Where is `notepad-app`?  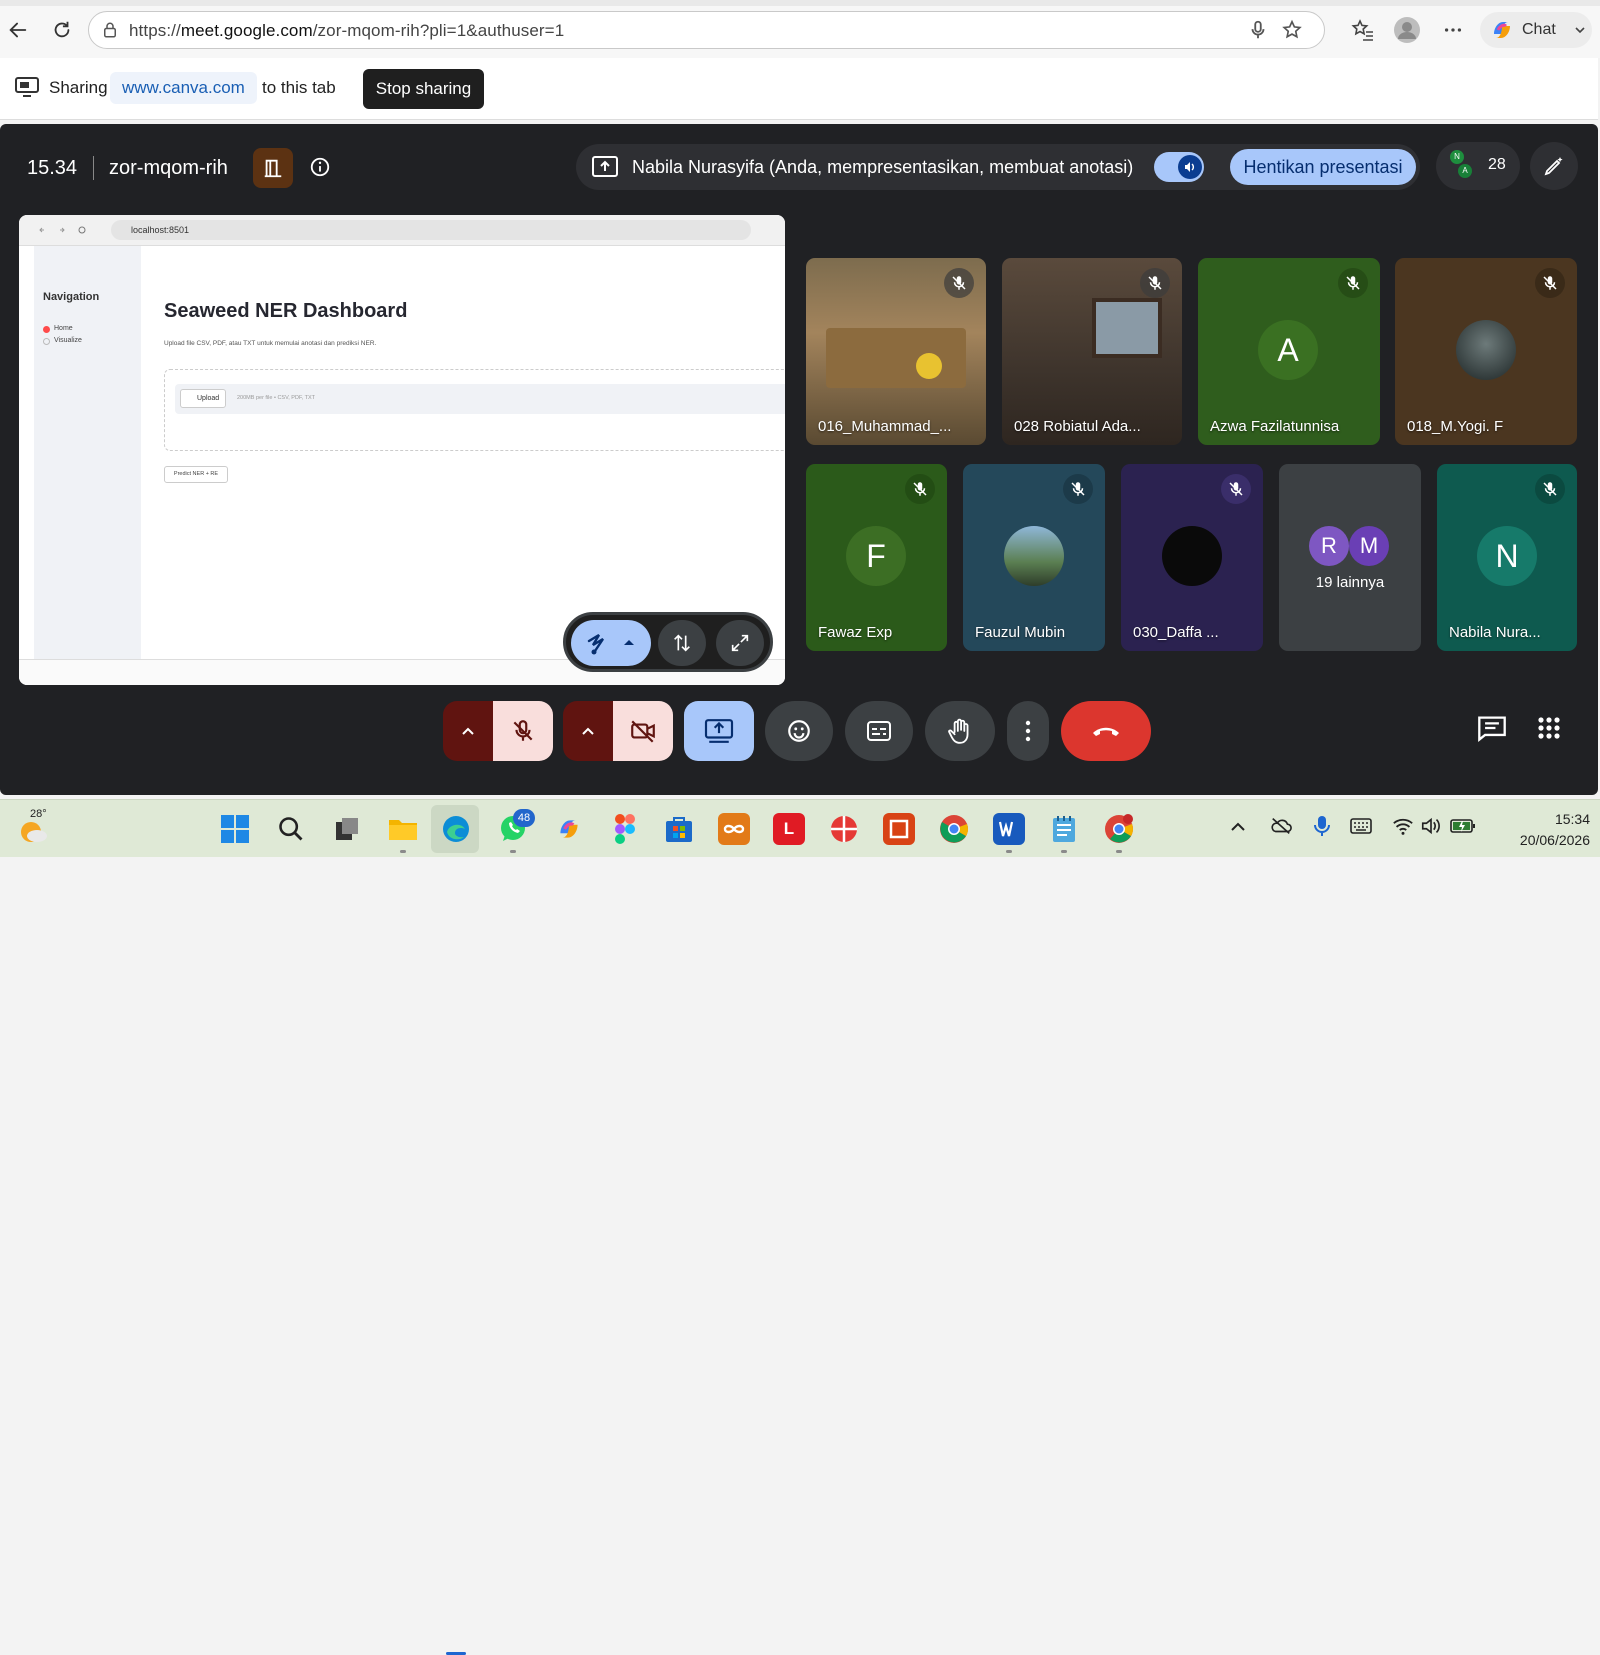
notepad-app is located at coordinates (1064, 829).